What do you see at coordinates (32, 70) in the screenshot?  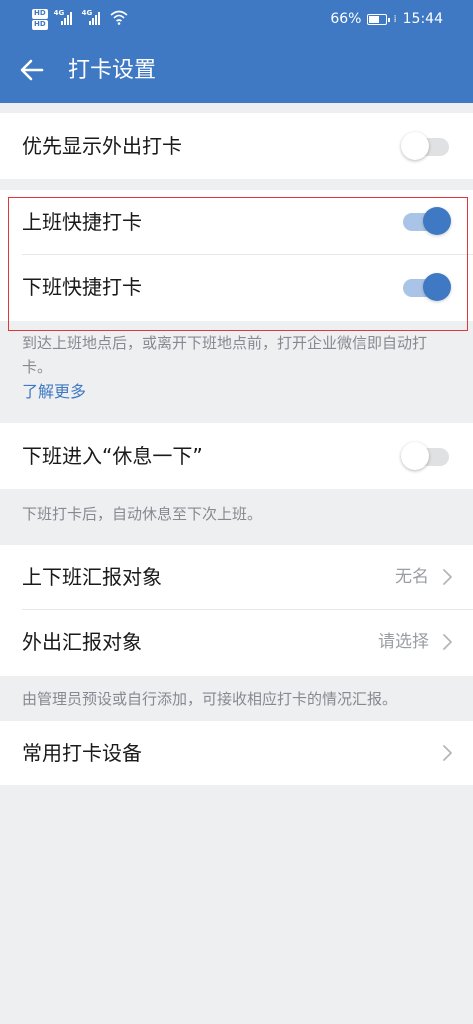 I see `arrow-left-icon` at bounding box center [32, 70].